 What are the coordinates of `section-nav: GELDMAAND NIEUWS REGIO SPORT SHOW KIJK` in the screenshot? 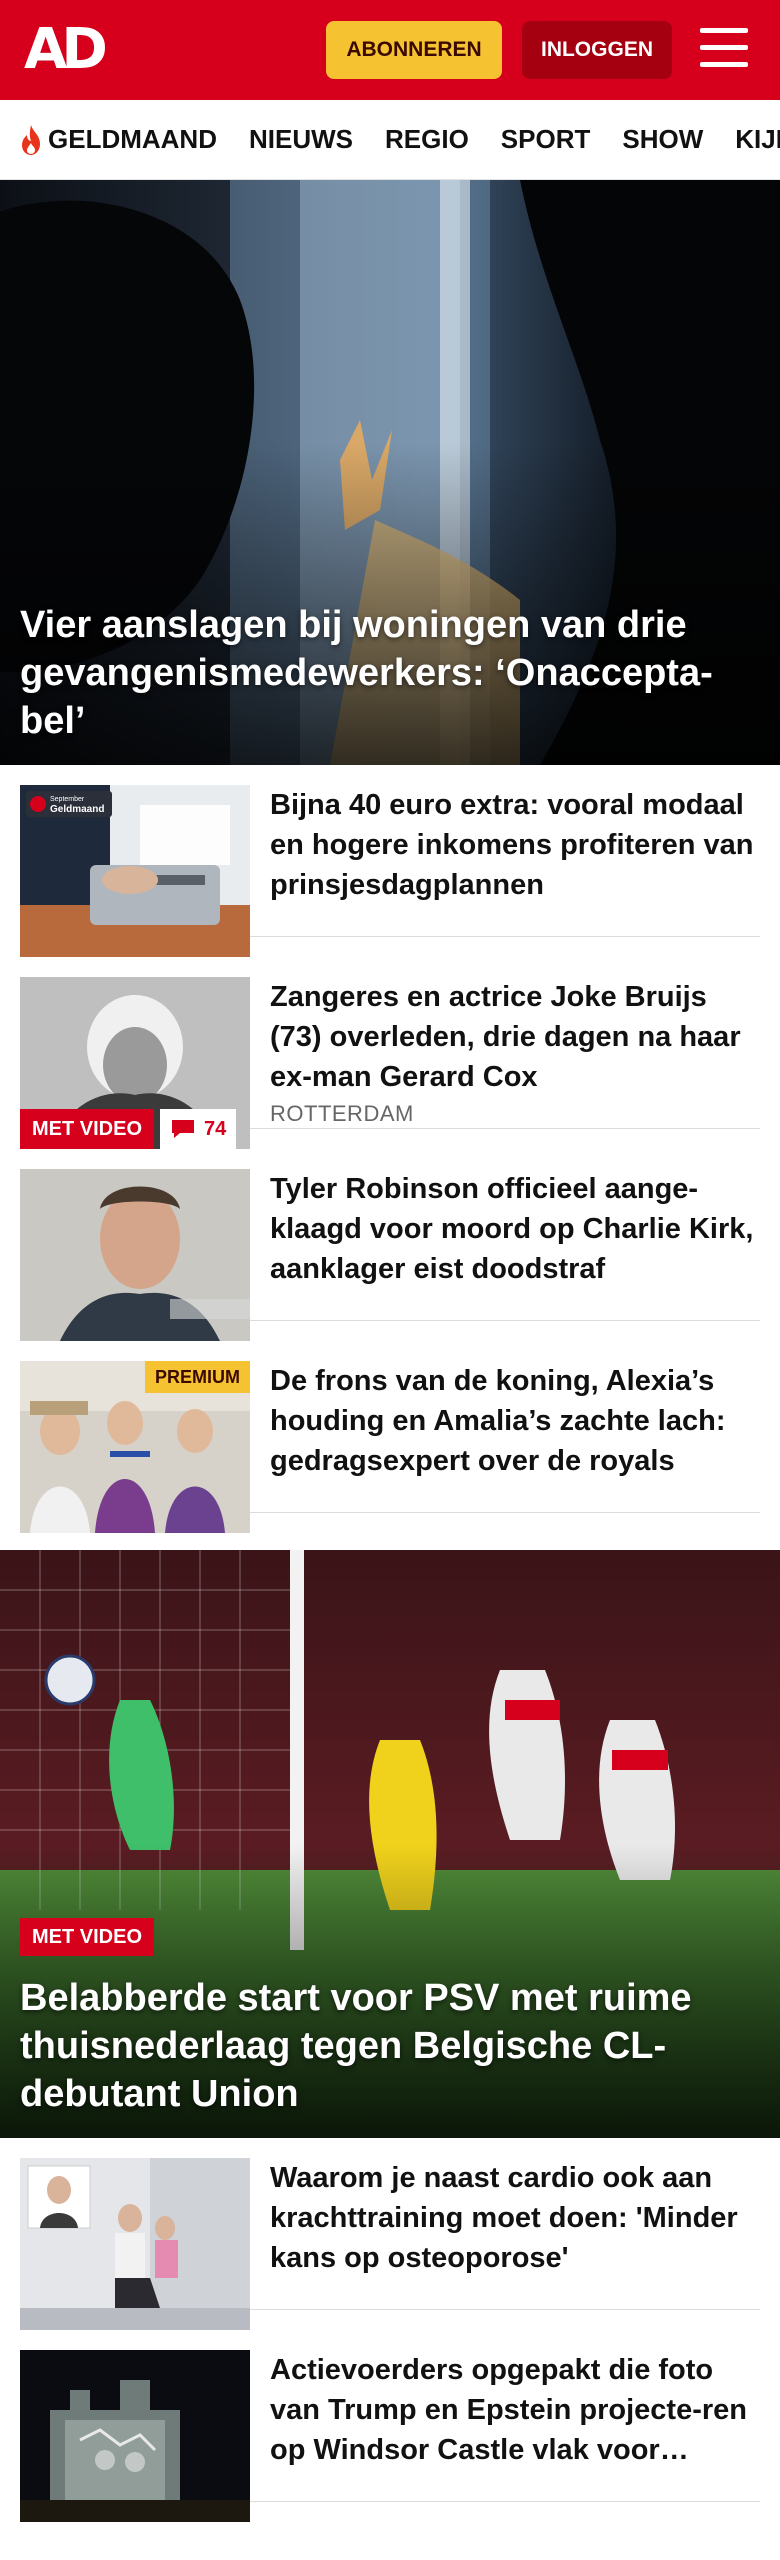 It's located at (390, 140).